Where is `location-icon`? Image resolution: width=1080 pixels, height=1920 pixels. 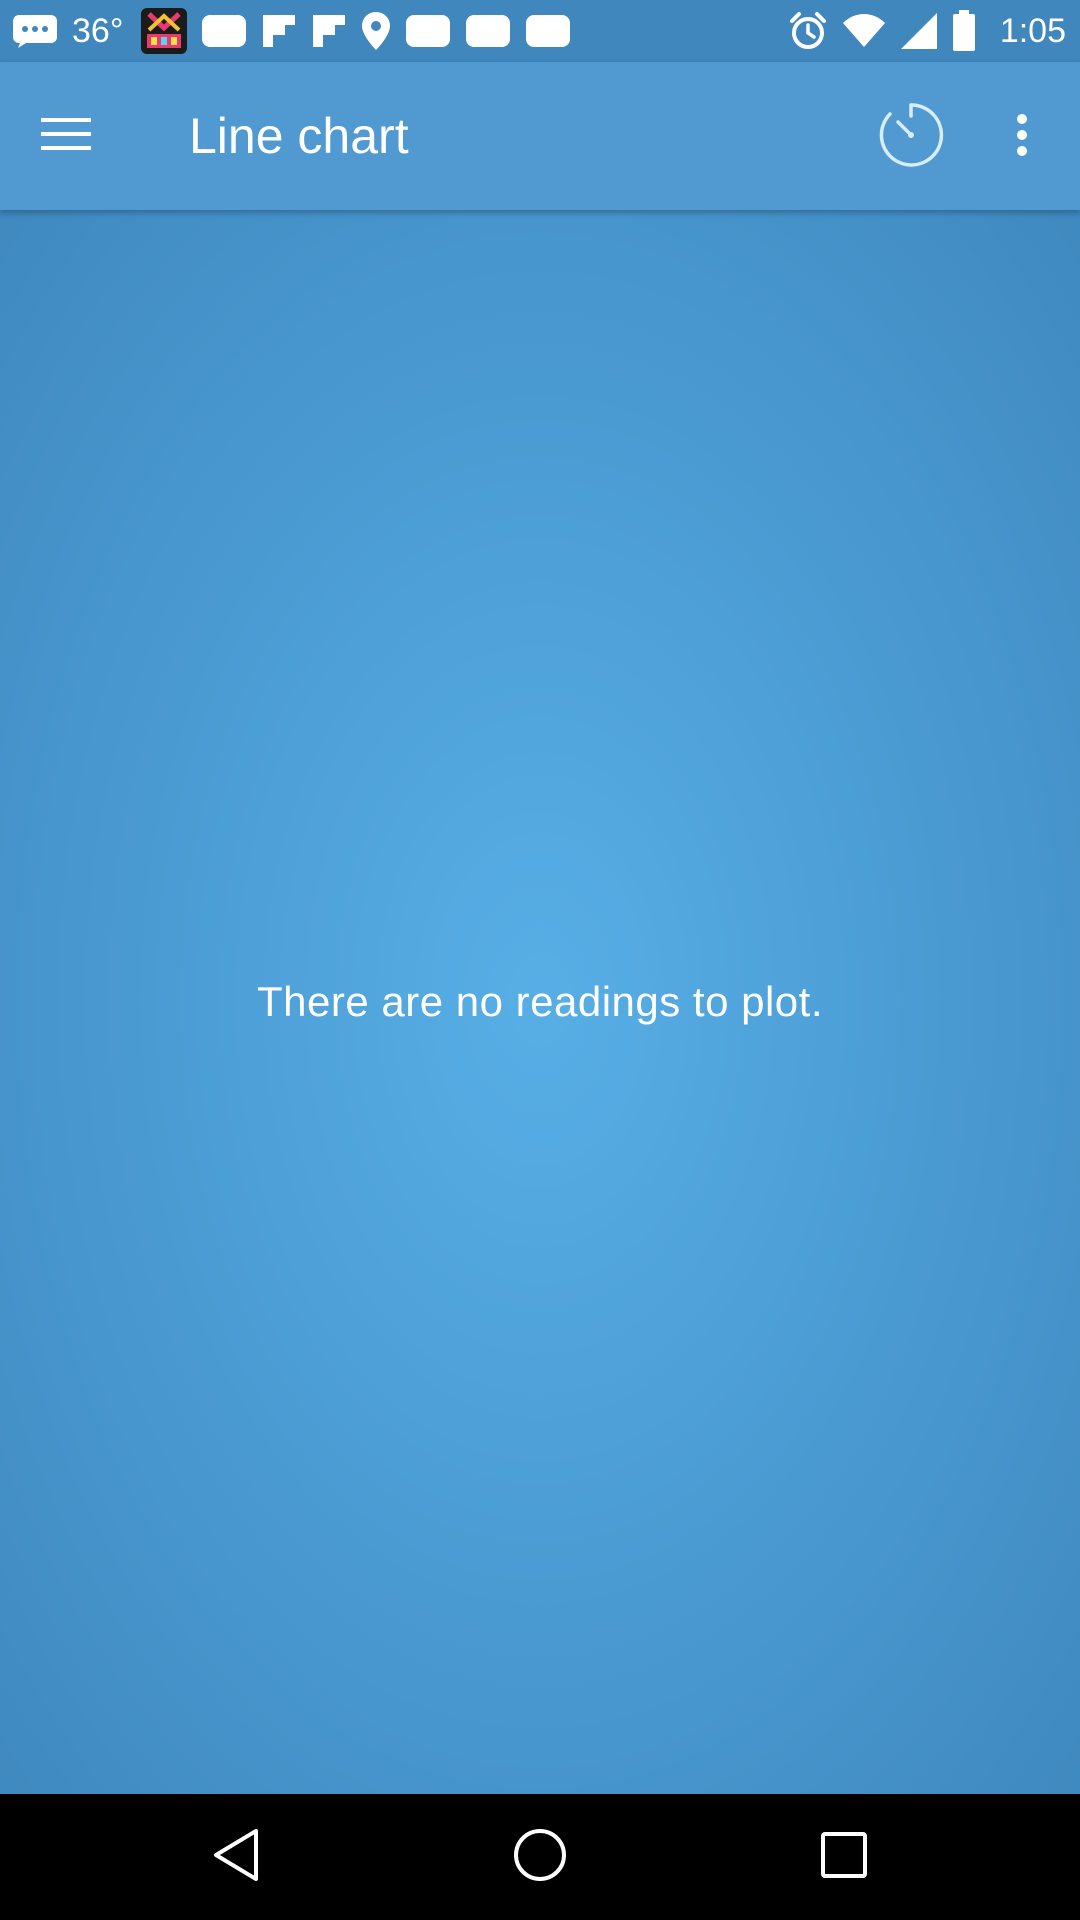 location-icon is located at coordinates (376, 31).